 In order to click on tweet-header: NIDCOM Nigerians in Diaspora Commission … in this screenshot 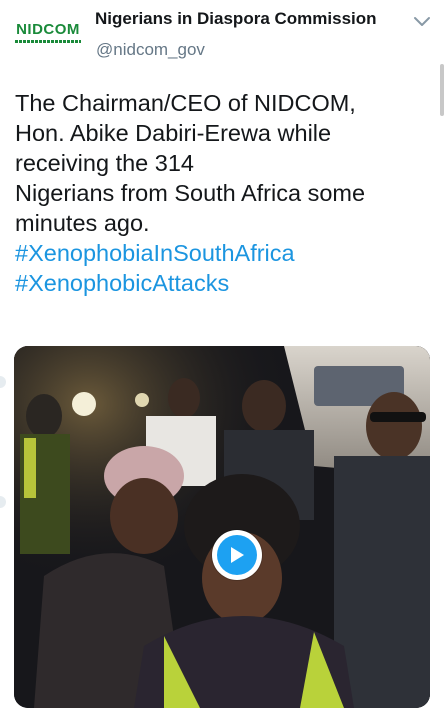, I will do `click(222, 38)`.